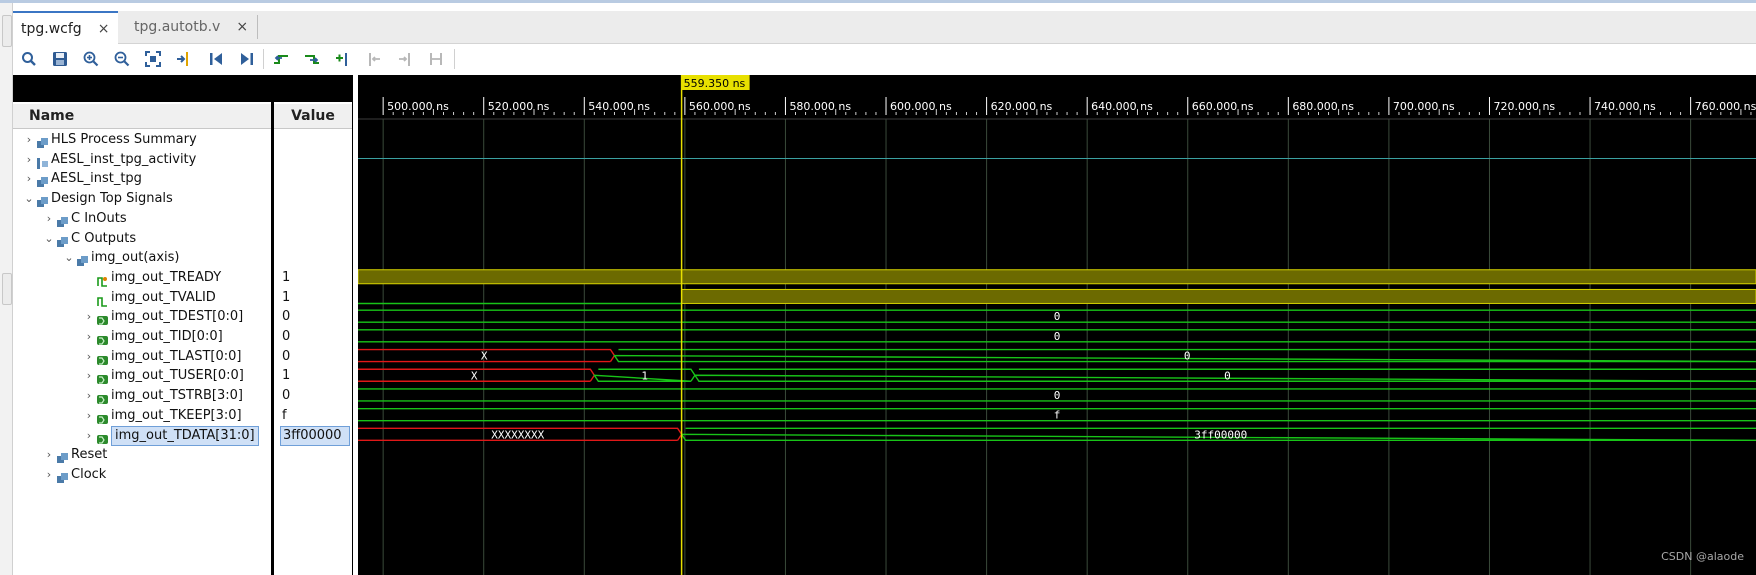  Describe the element at coordinates (176, 415) in the screenshot. I see `signal-name: img_out_TKEEP[3:0]` at that location.